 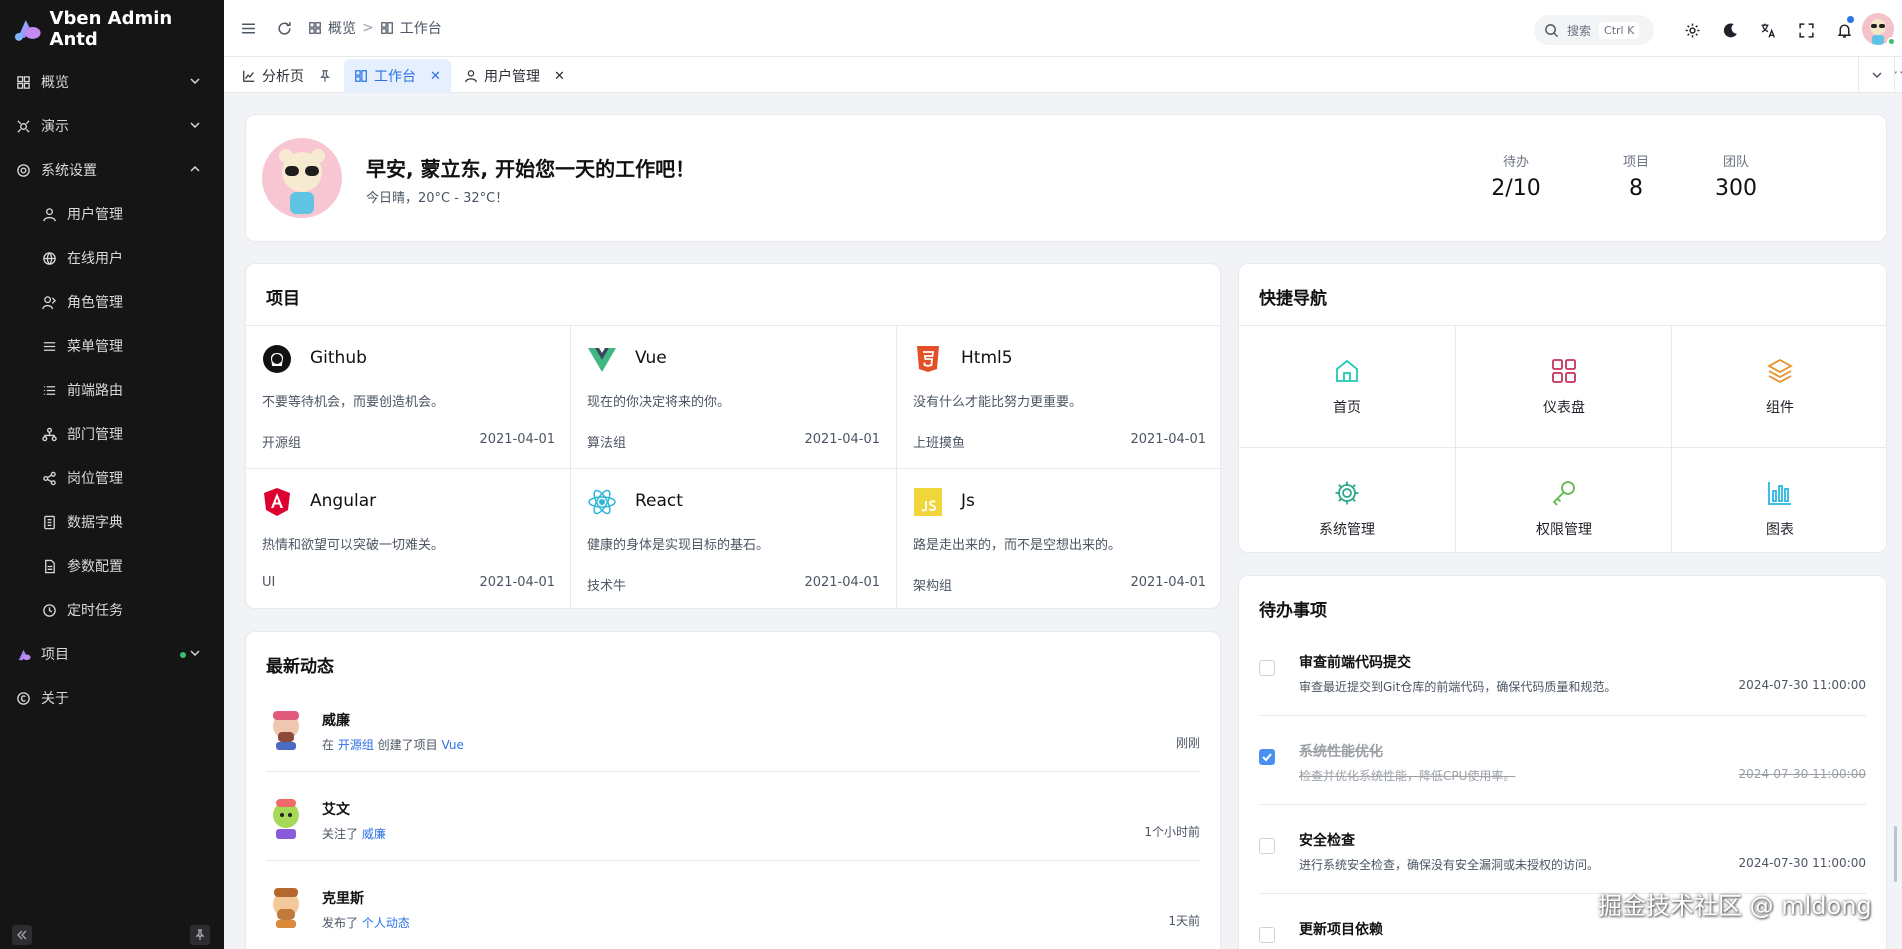 I want to click on tab-label: 工作台, so click(x=395, y=77).